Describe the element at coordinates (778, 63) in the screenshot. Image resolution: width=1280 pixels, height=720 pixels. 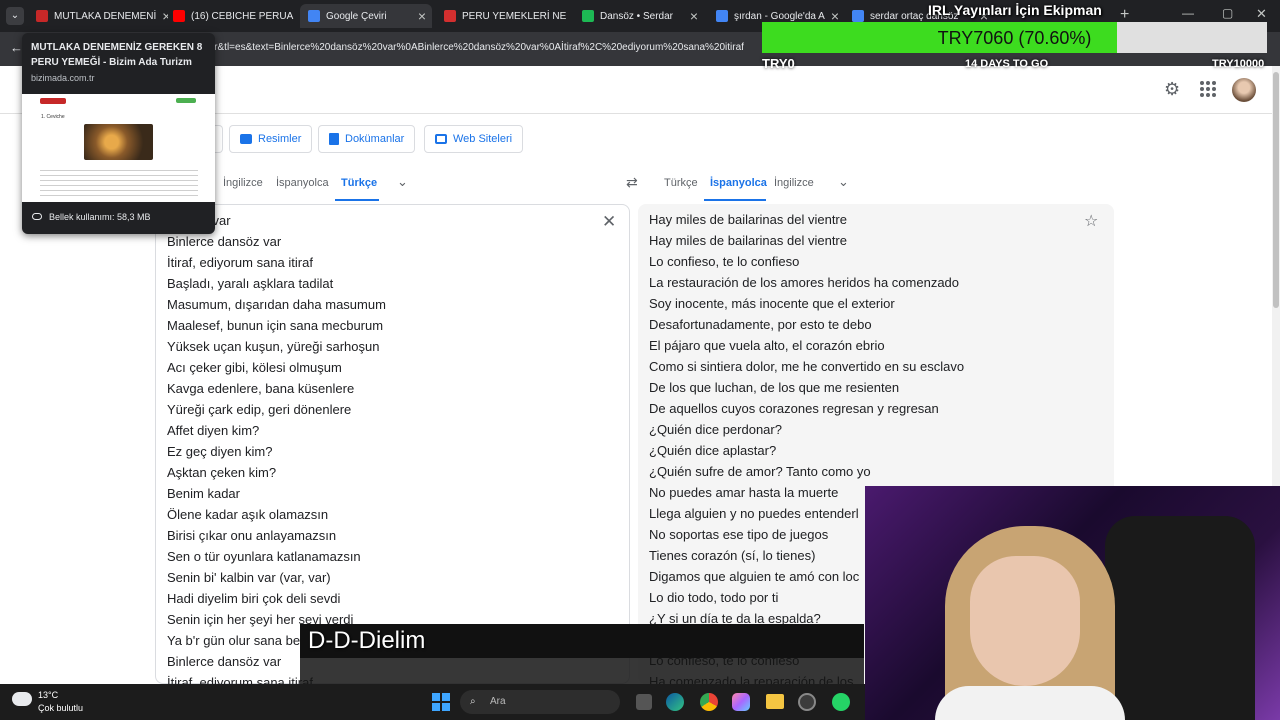
I see `goal-min: TRY0` at that location.